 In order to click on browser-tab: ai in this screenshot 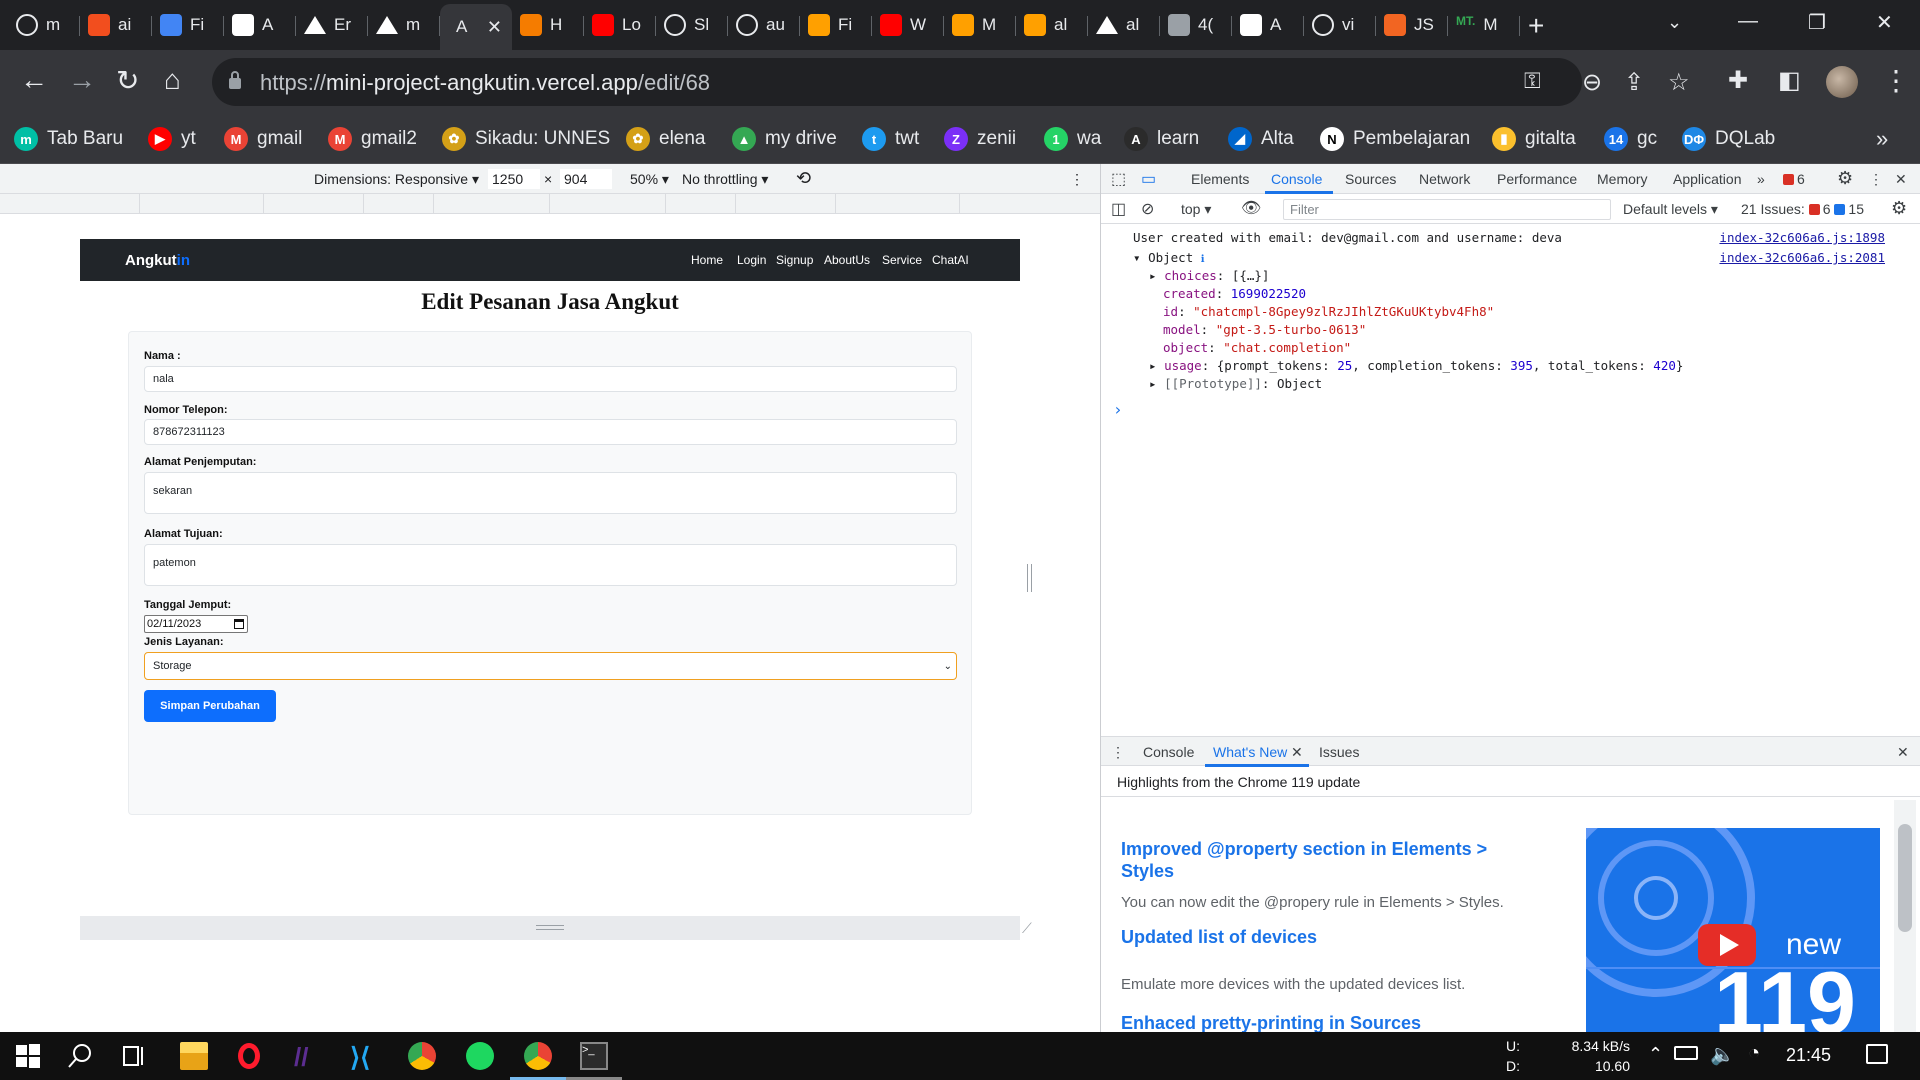, I will do `click(116, 25)`.